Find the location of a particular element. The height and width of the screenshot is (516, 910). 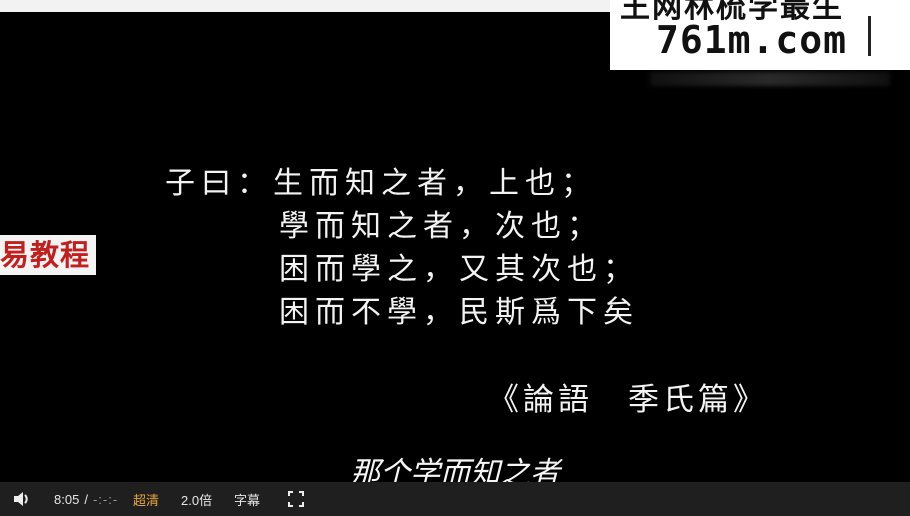

side-badge: 易教程 is located at coordinates (48, 255).